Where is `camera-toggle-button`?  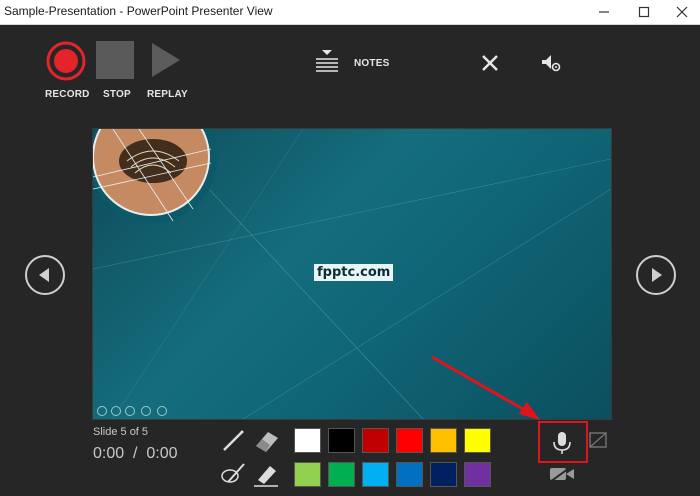
camera-toggle-button is located at coordinates (562, 474).